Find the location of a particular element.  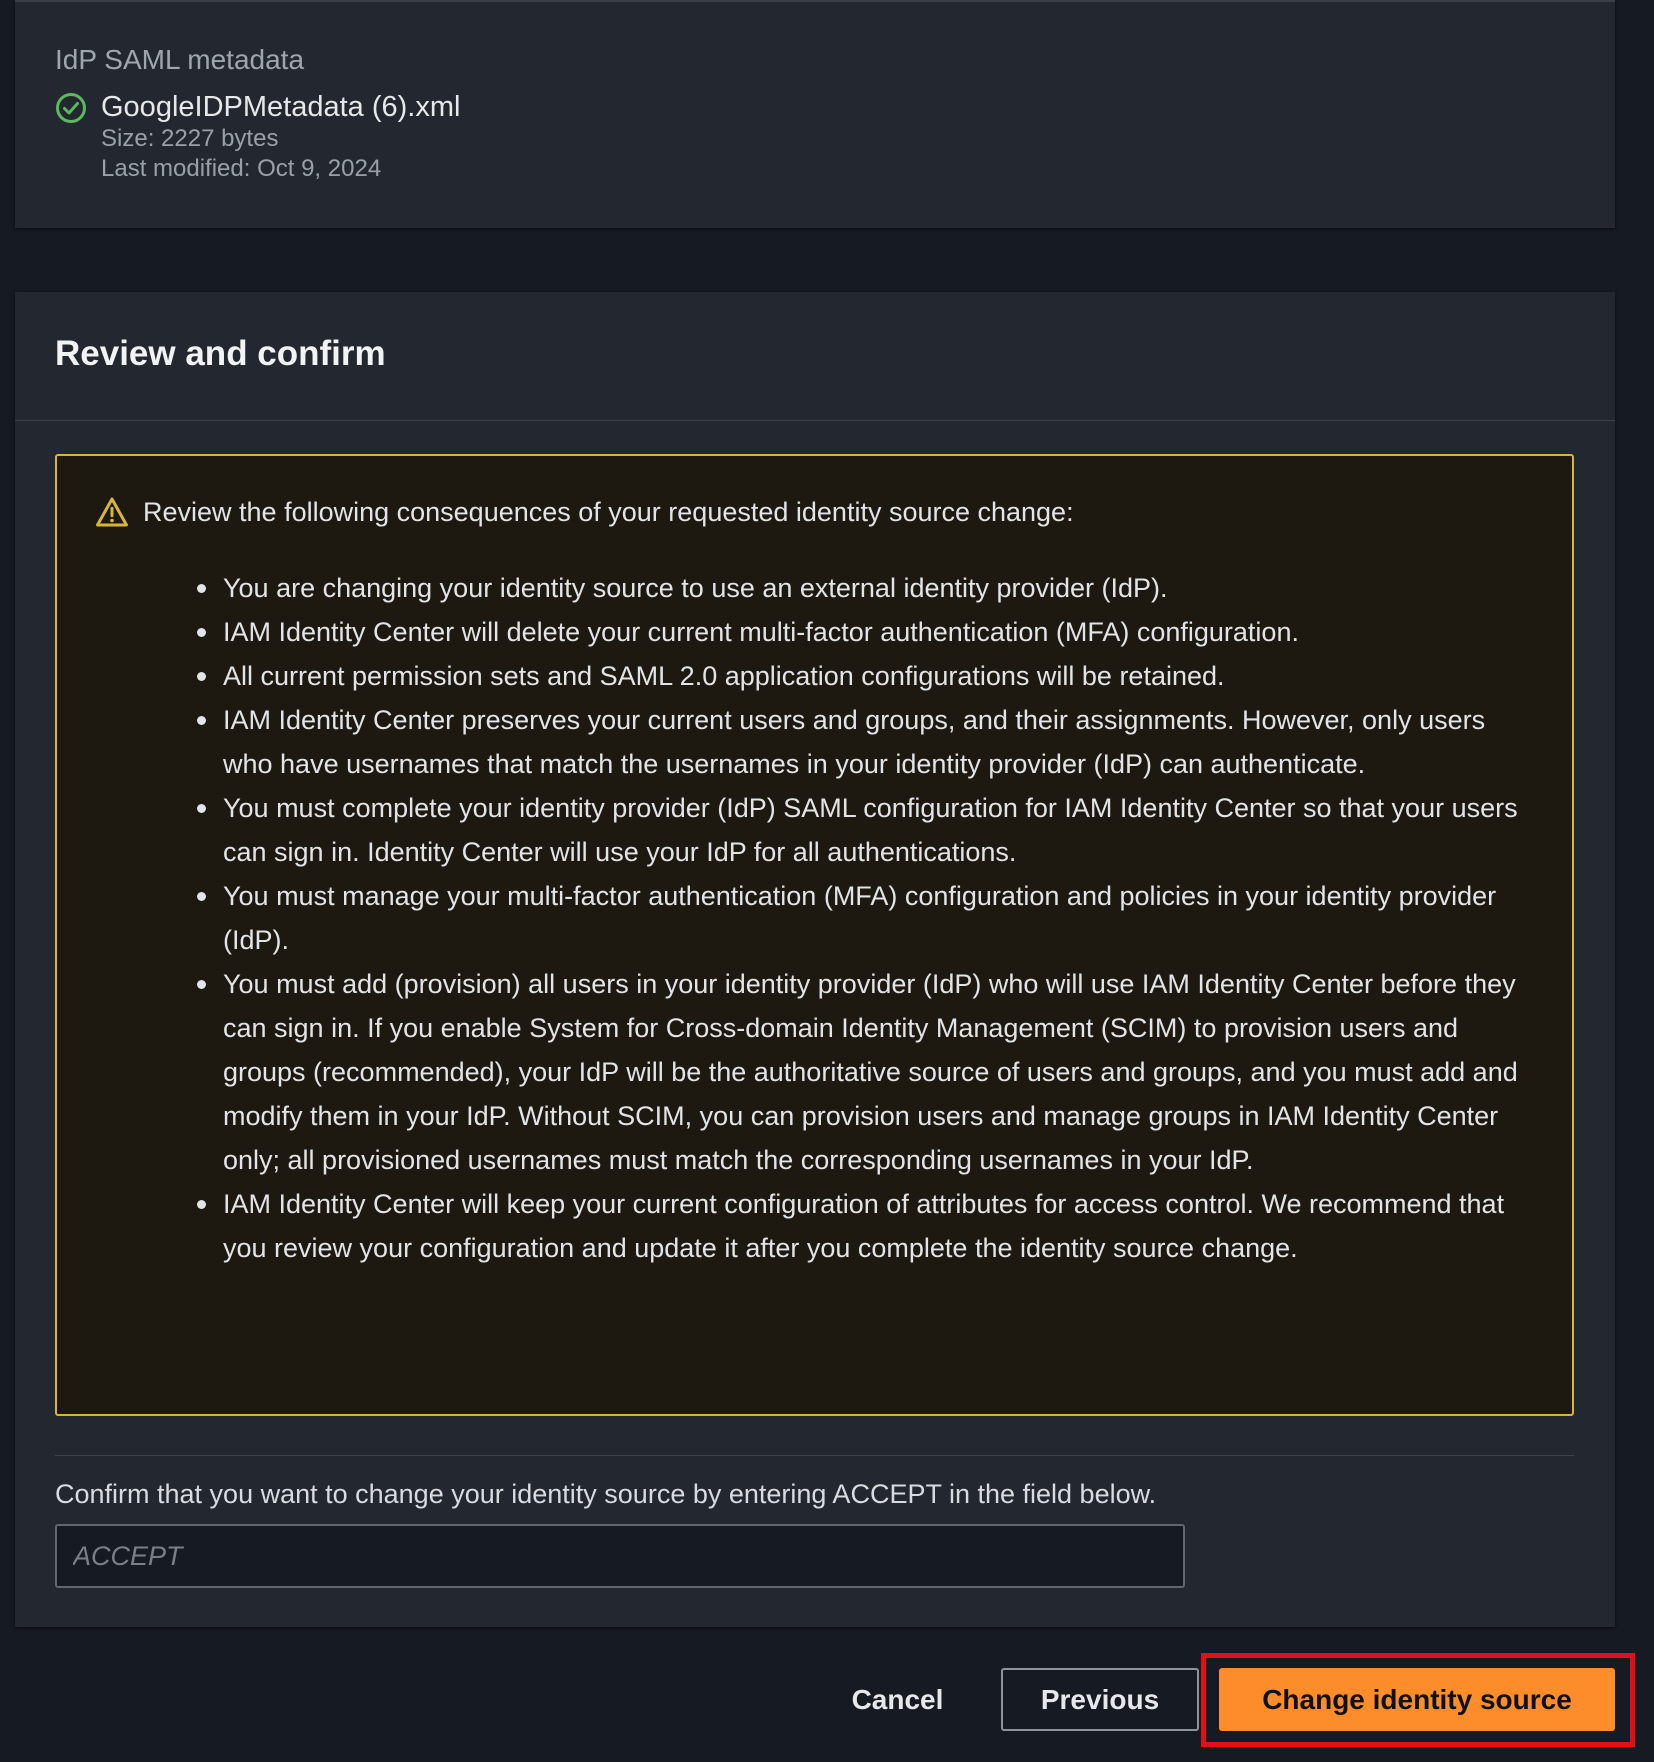

review-header: Review and confirm is located at coordinates (815, 356).